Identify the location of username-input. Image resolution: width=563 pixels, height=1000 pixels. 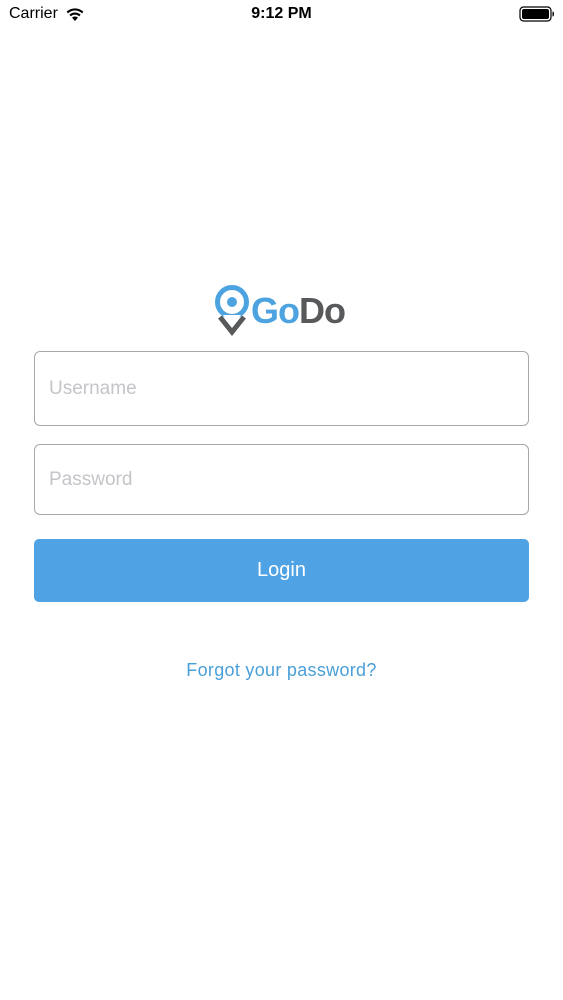
(281, 388).